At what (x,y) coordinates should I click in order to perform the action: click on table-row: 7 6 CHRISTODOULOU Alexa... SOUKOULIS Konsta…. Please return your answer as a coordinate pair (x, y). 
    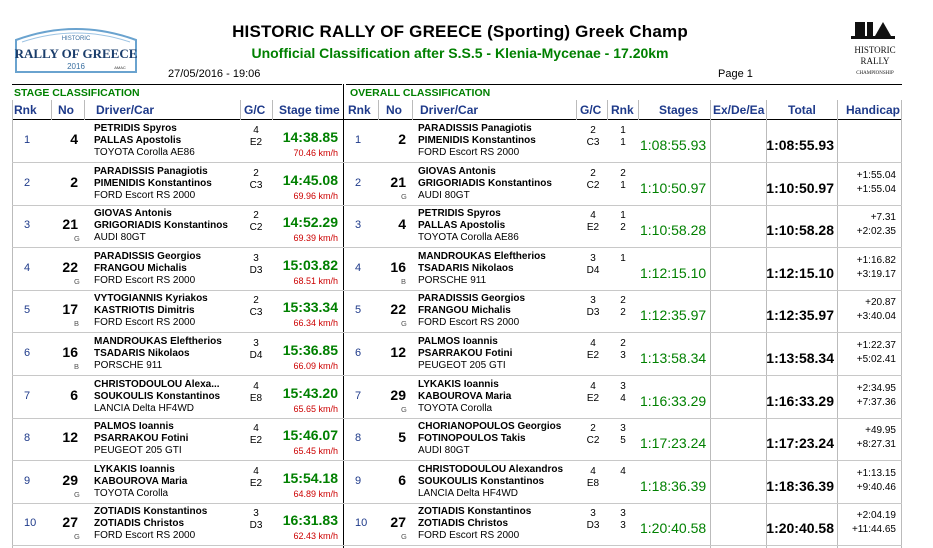
    Looking at the image, I should click on (466, 397).